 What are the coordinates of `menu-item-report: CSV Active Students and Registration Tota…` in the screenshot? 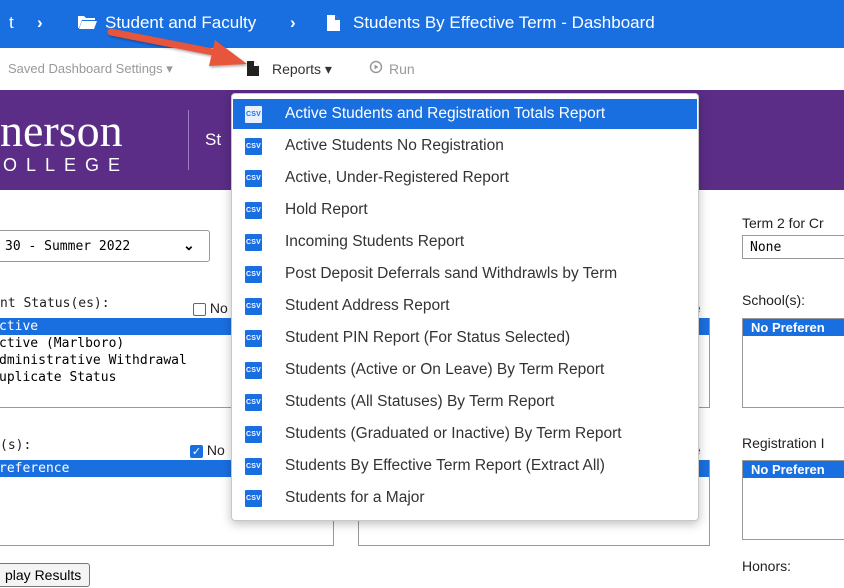 It's located at (465, 114).